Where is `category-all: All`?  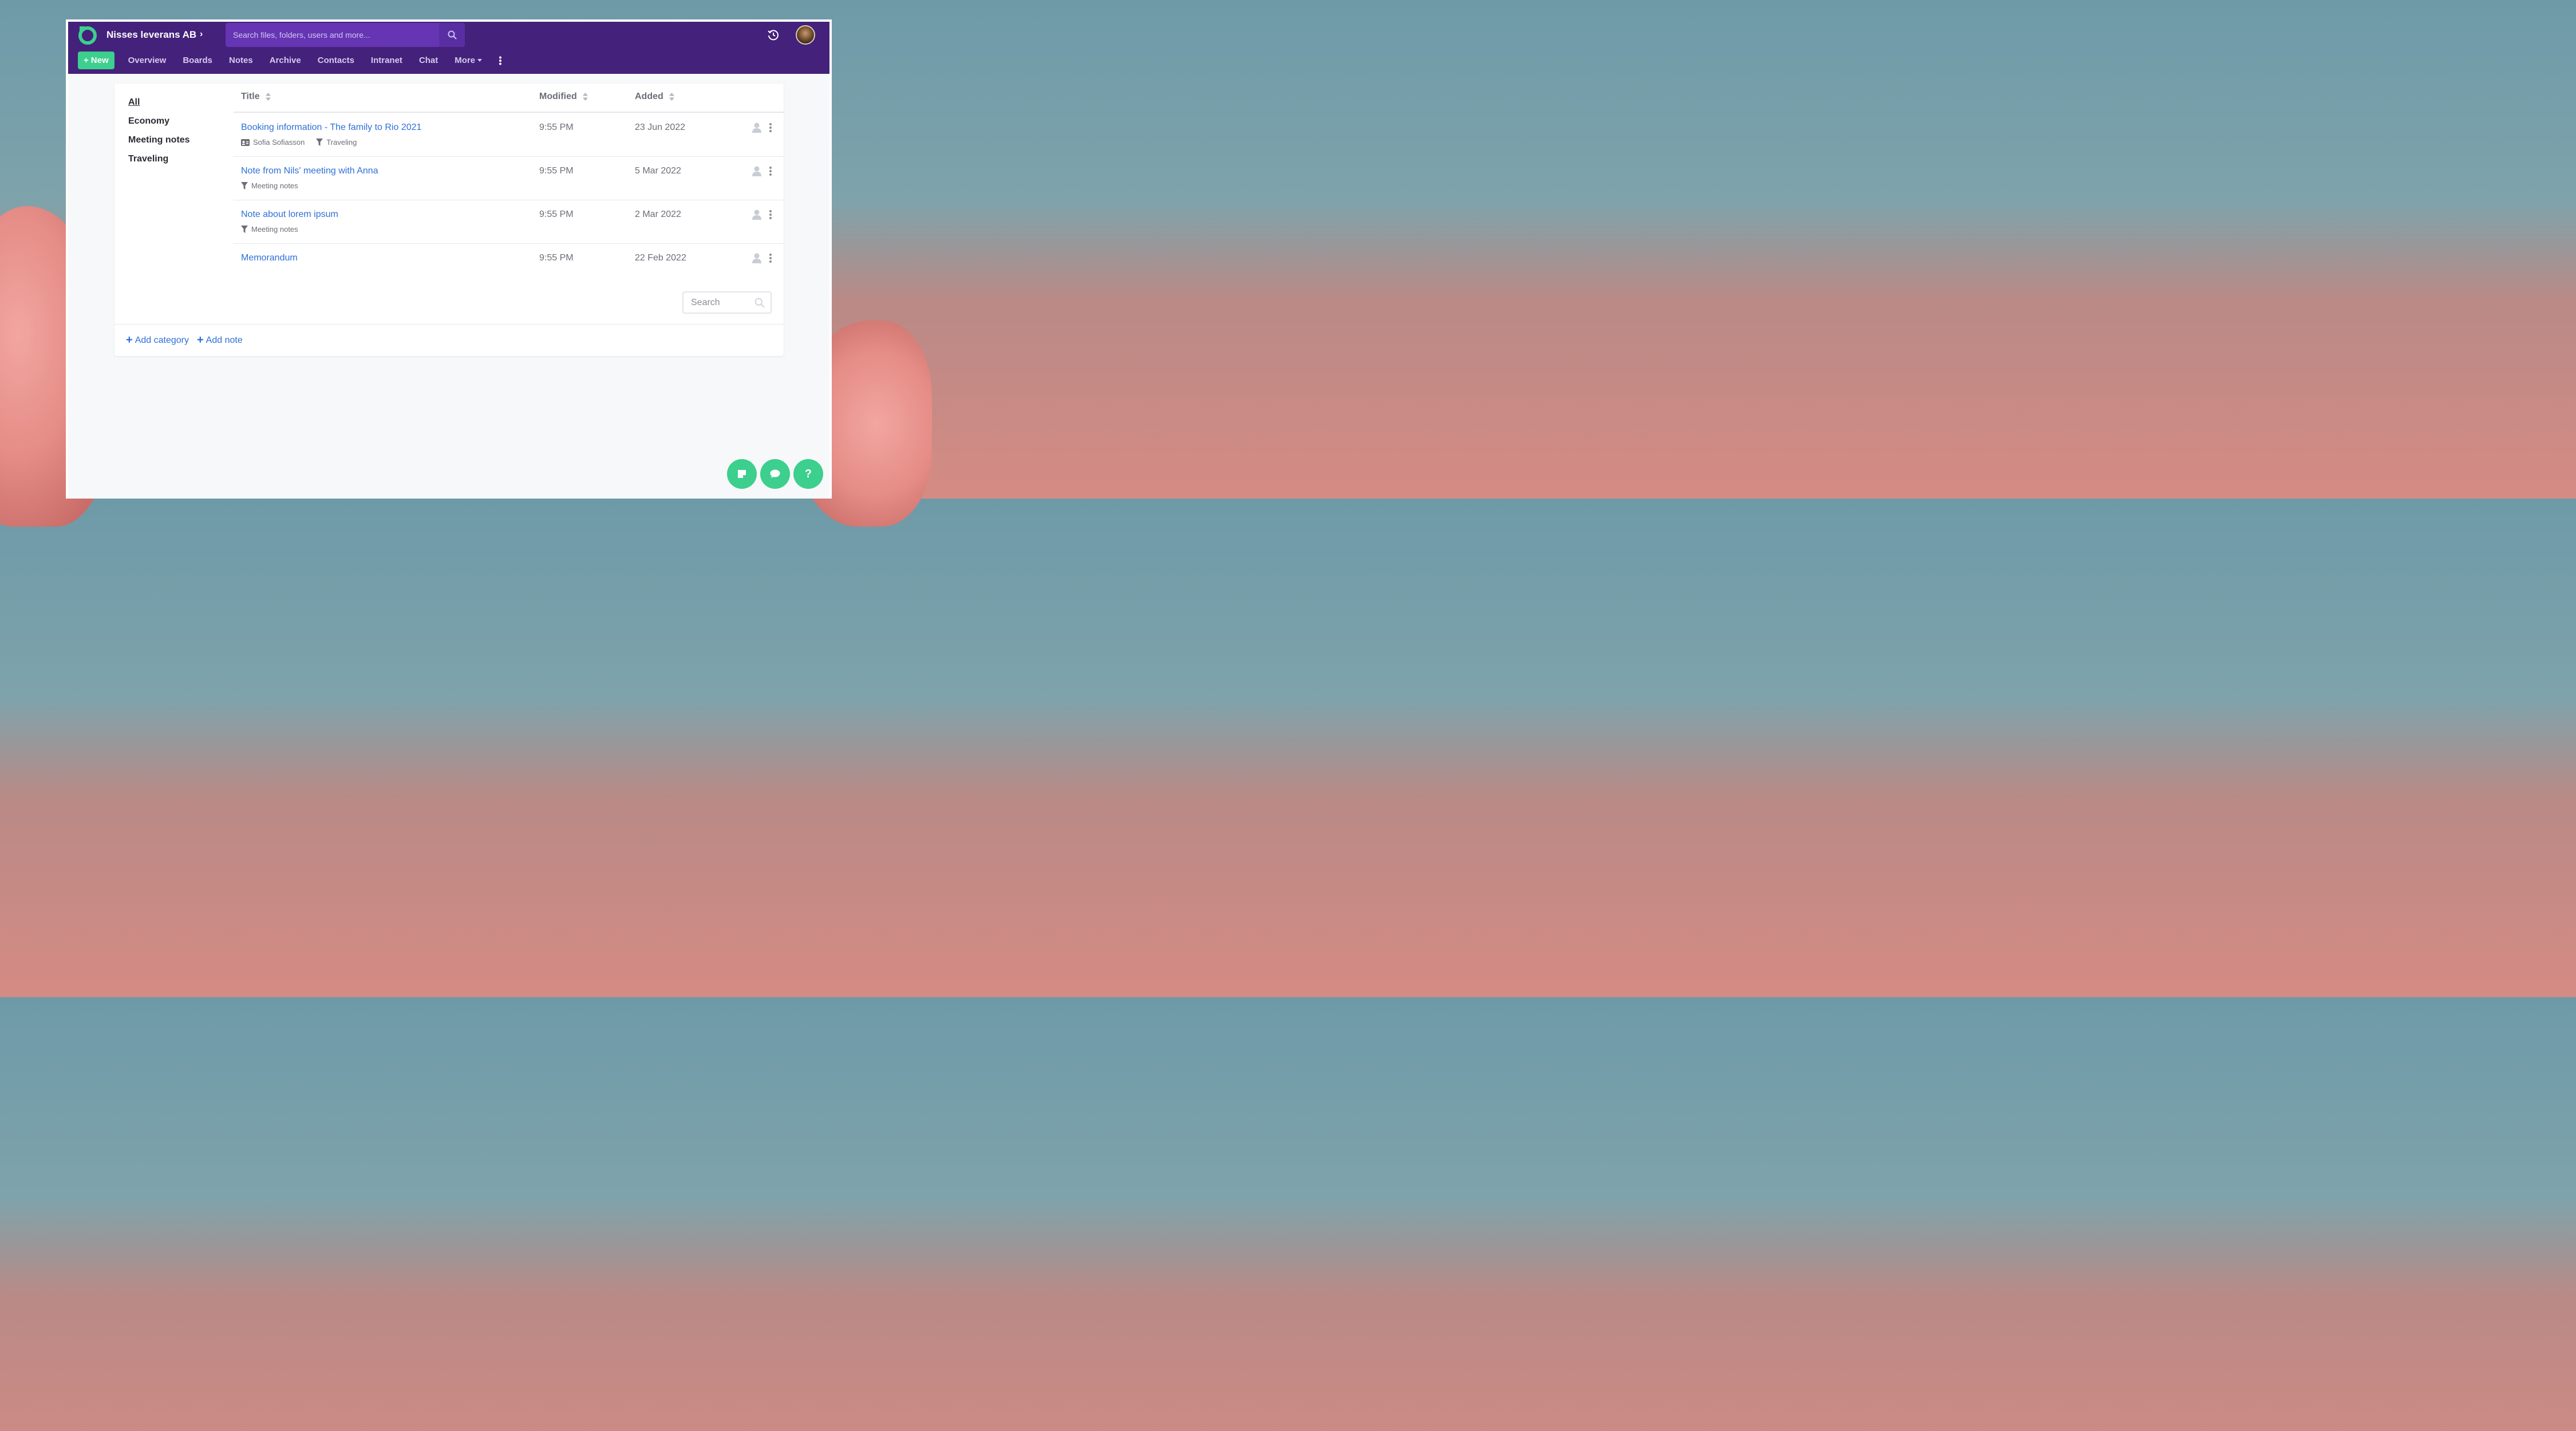 category-all: All is located at coordinates (159, 102).